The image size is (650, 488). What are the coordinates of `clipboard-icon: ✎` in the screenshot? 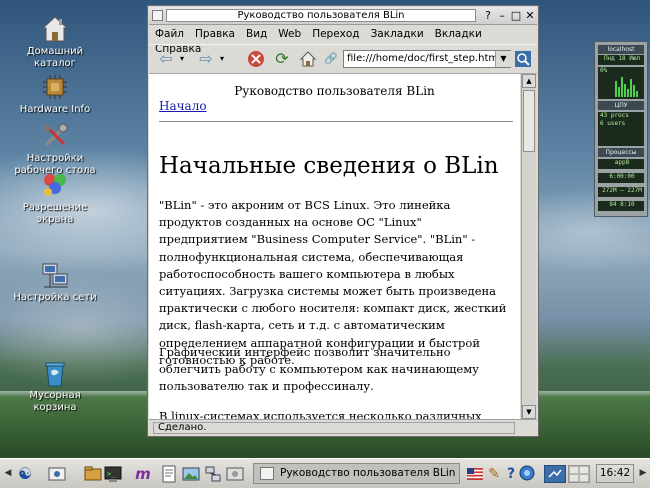 It's located at (494, 474).